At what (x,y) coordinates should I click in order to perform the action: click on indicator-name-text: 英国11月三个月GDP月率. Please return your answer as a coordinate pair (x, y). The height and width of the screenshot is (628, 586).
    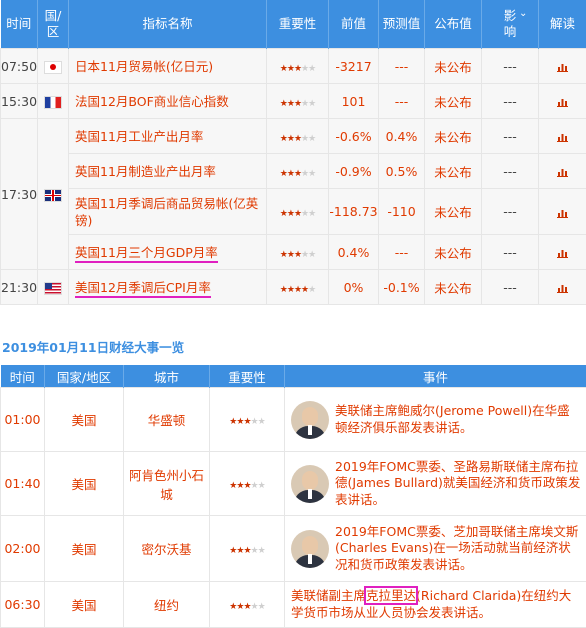
    Looking at the image, I should click on (146, 254).